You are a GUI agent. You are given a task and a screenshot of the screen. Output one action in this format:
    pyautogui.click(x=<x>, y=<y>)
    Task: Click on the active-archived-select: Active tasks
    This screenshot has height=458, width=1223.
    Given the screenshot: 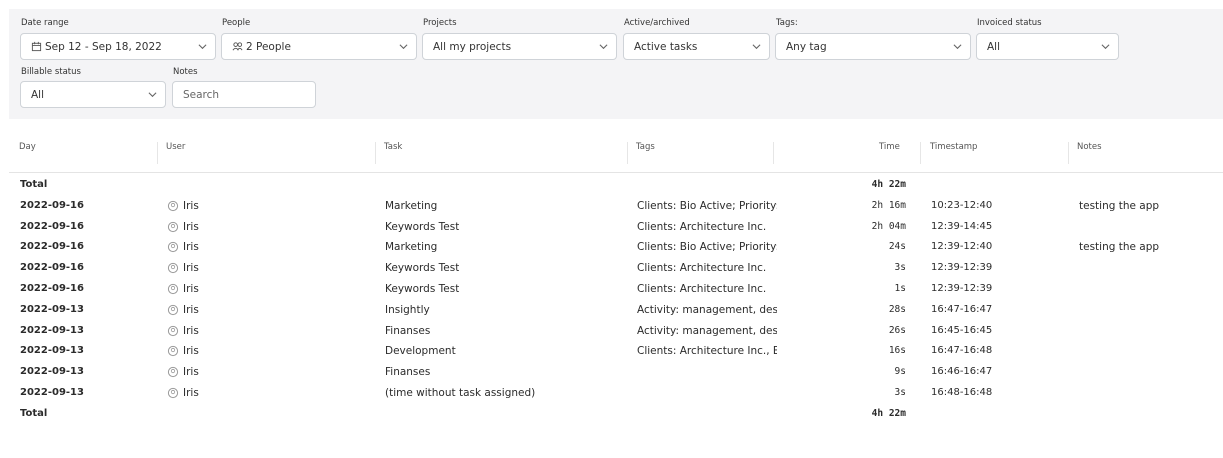 What is the action you would take?
    pyautogui.click(x=696, y=46)
    